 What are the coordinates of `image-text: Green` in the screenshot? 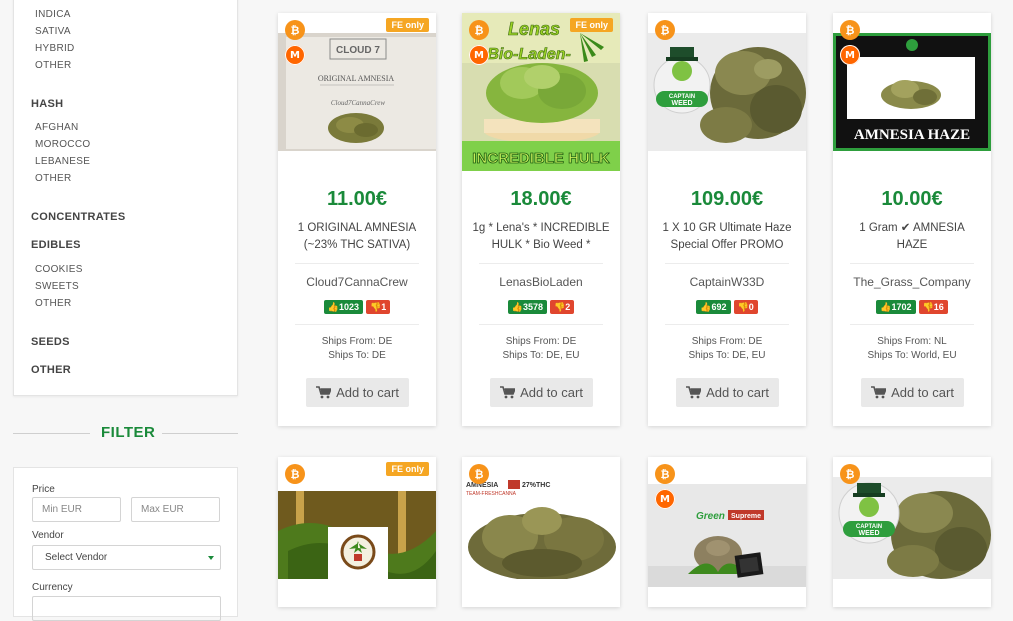 It's located at (710, 516).